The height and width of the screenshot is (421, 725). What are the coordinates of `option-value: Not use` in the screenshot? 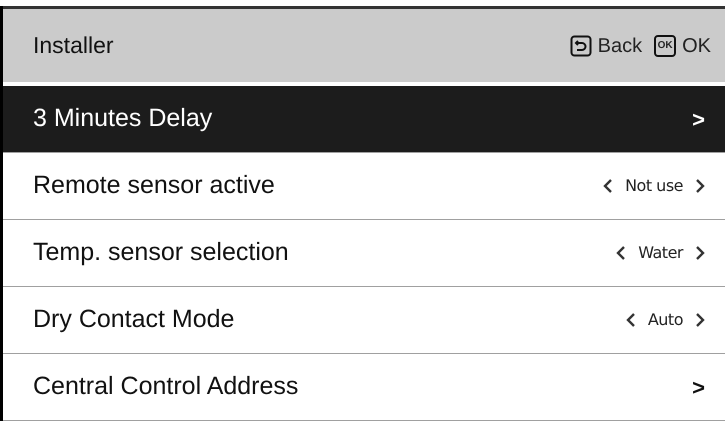 It's located at (654, 186).